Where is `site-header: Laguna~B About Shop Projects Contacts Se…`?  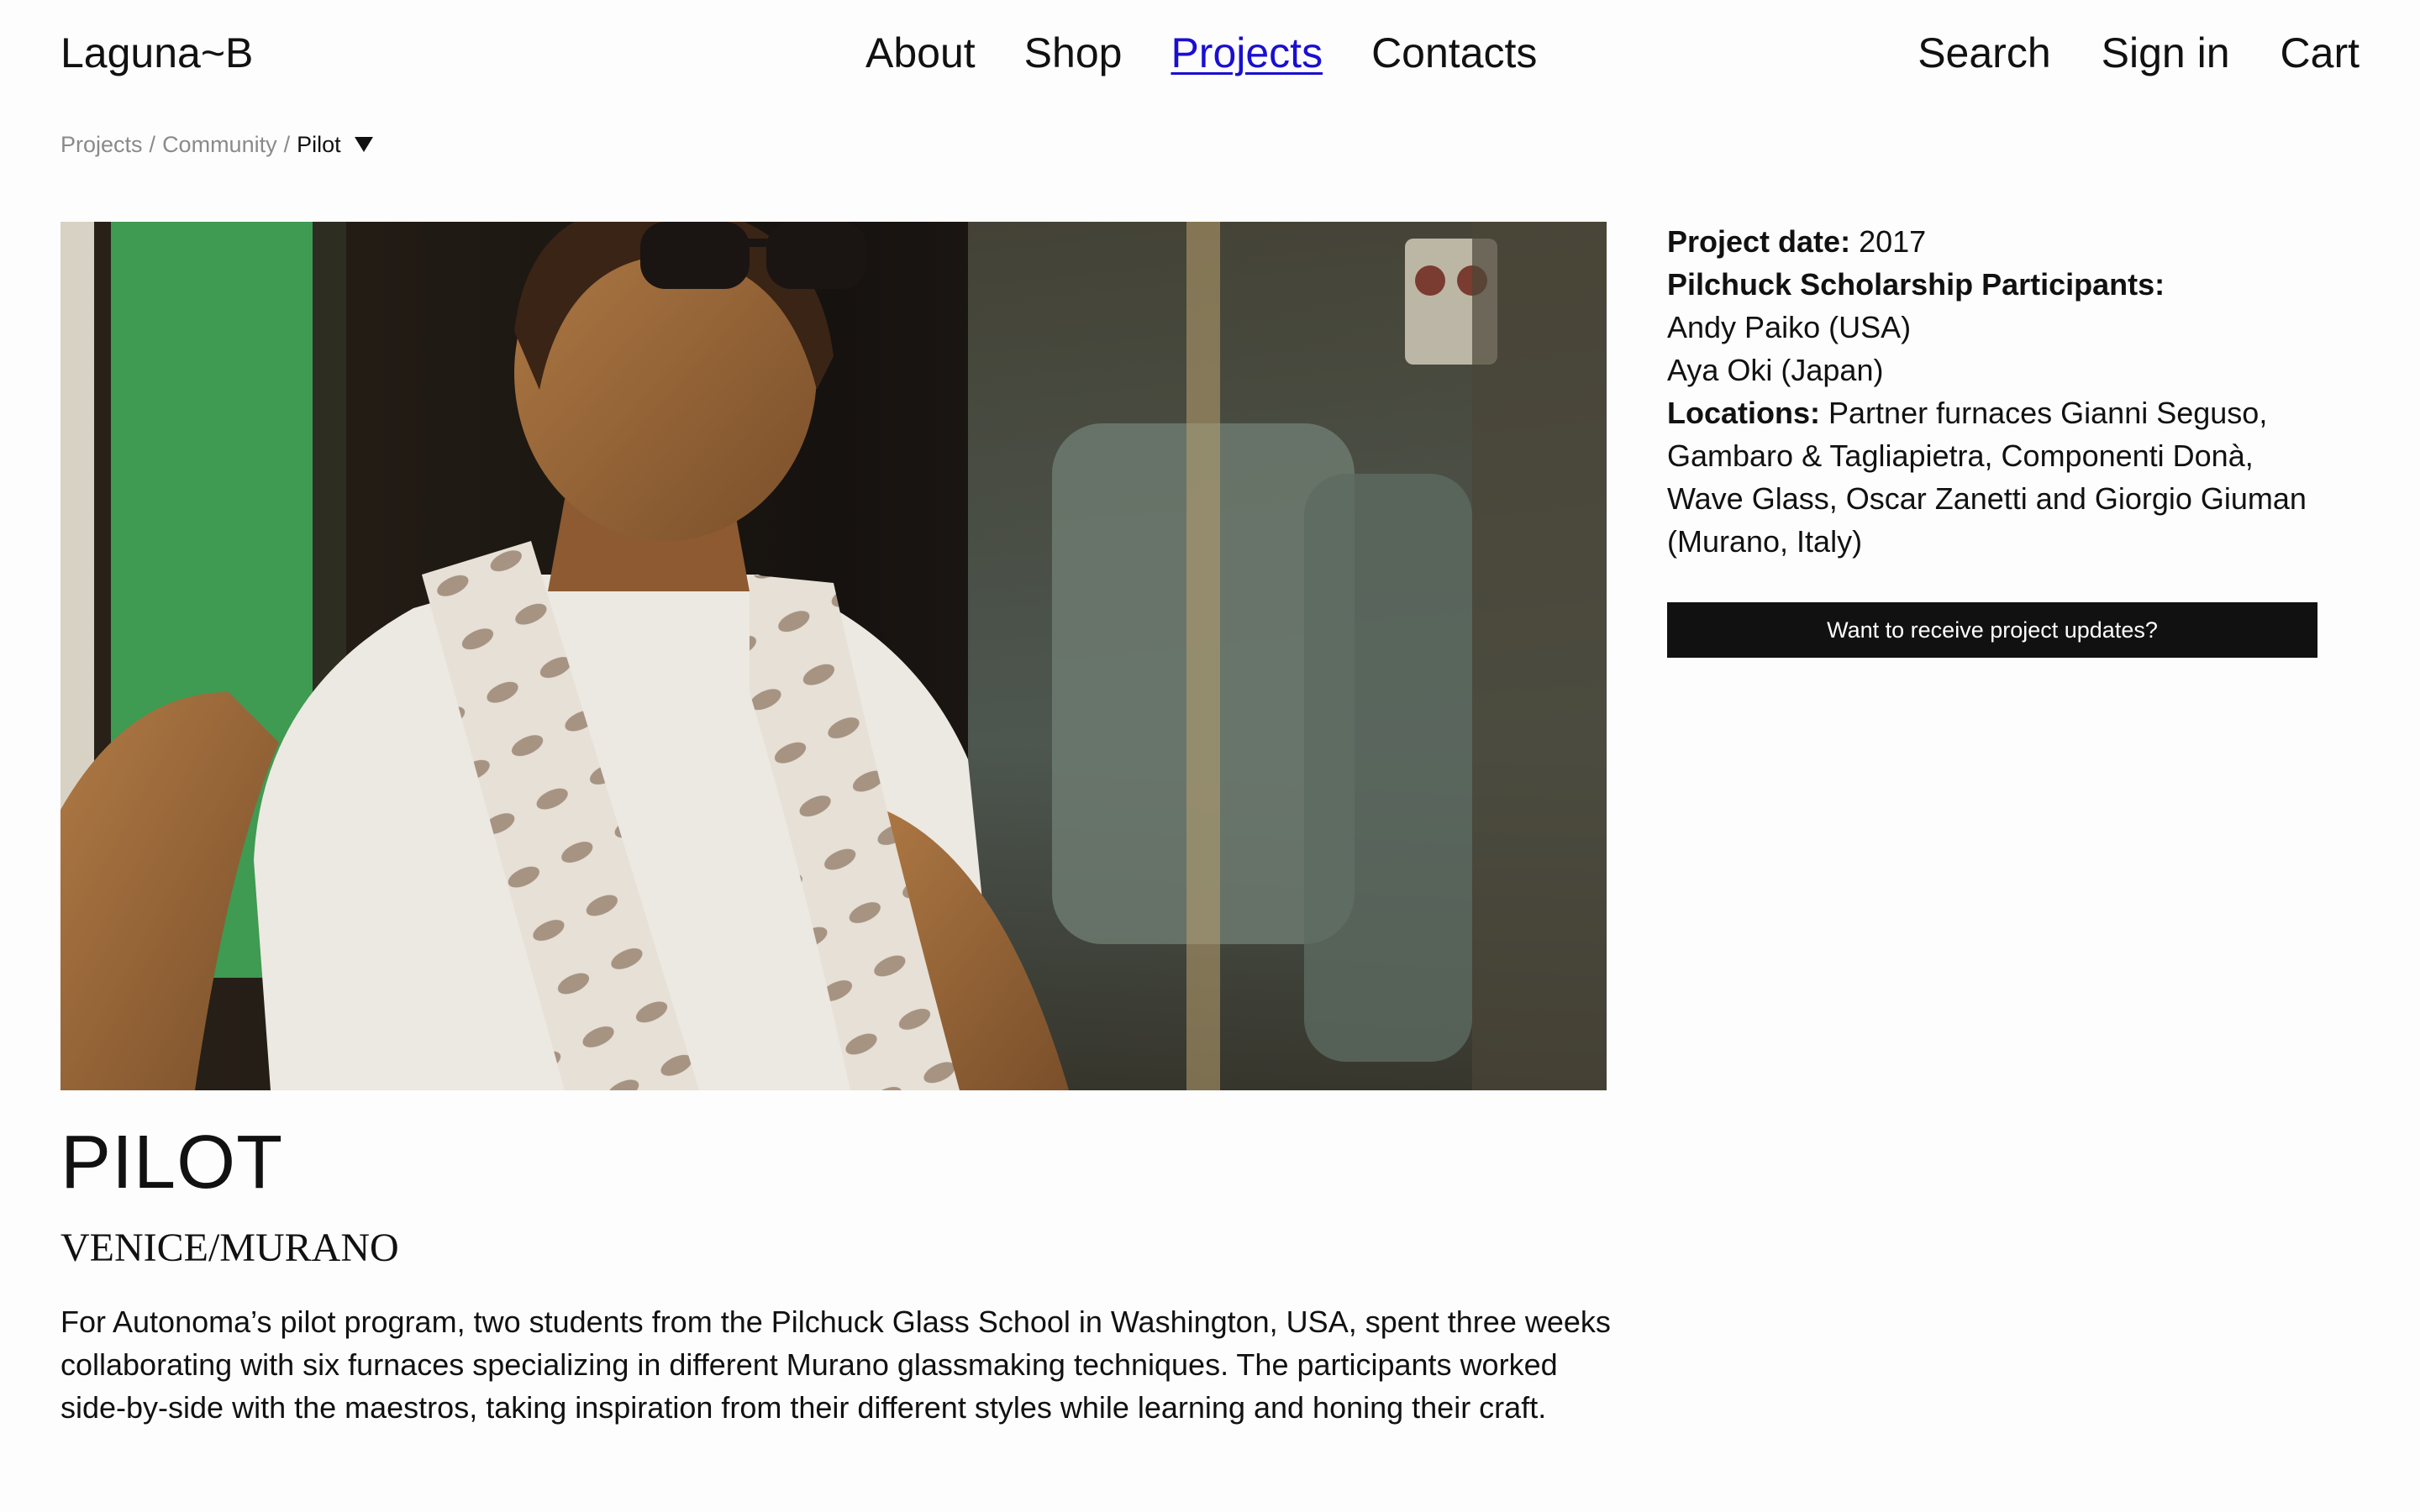 site-header: Laguna~B About Shop Projects Contacts Se… is located at coordinates (1210, 53).